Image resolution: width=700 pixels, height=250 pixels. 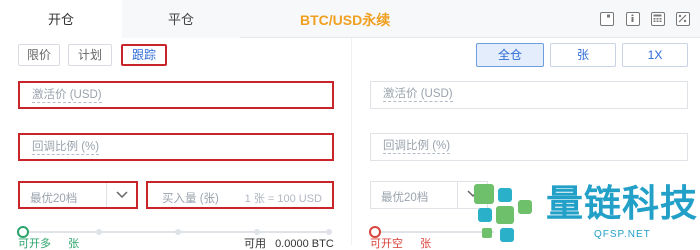 I want to click on info-icon, so click(x=633, y=19).